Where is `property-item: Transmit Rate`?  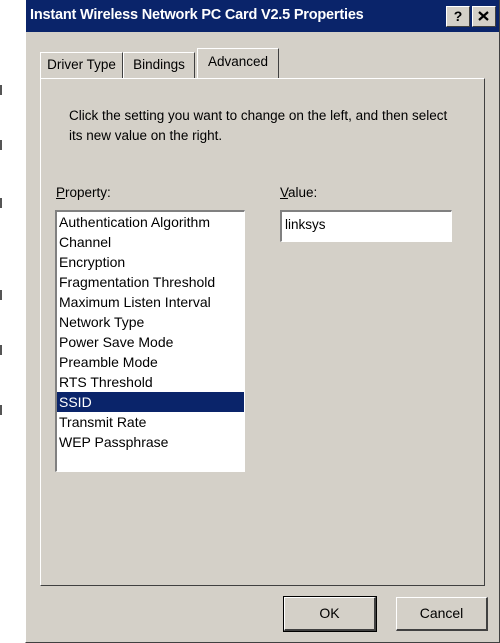 property-item: Transmit Rate is located at coordinates (150, 422).